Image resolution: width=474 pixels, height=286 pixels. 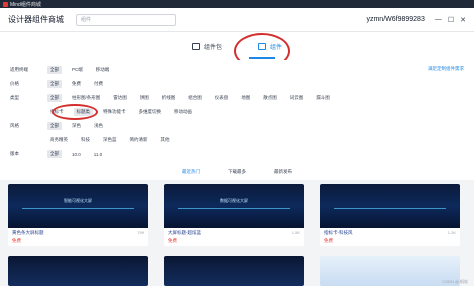 What do you see at coordinates (86, 20) in the screenshot?
I see `search-placeholder: 组件` at bounding box center [86, 20].